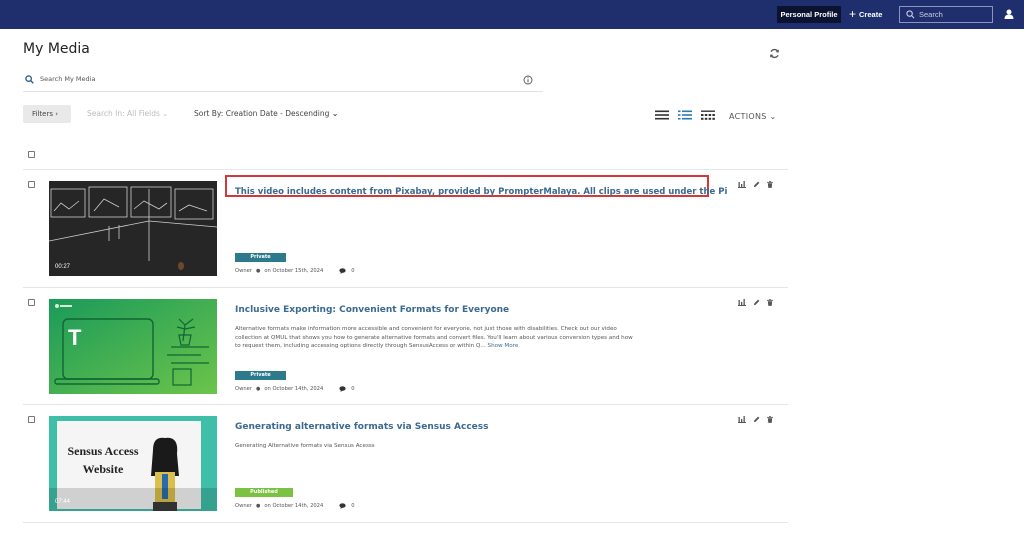 The height and width of the screenshot is (533, 1024). I want to click on actions-dropdown: ACTIONS ⌄, so click(752, 116).